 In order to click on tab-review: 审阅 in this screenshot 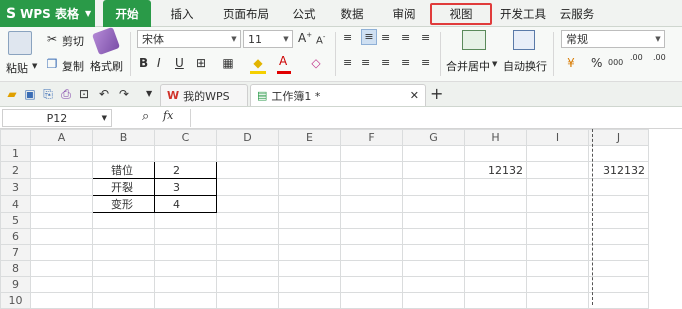, I will do `click(404, 13)`.